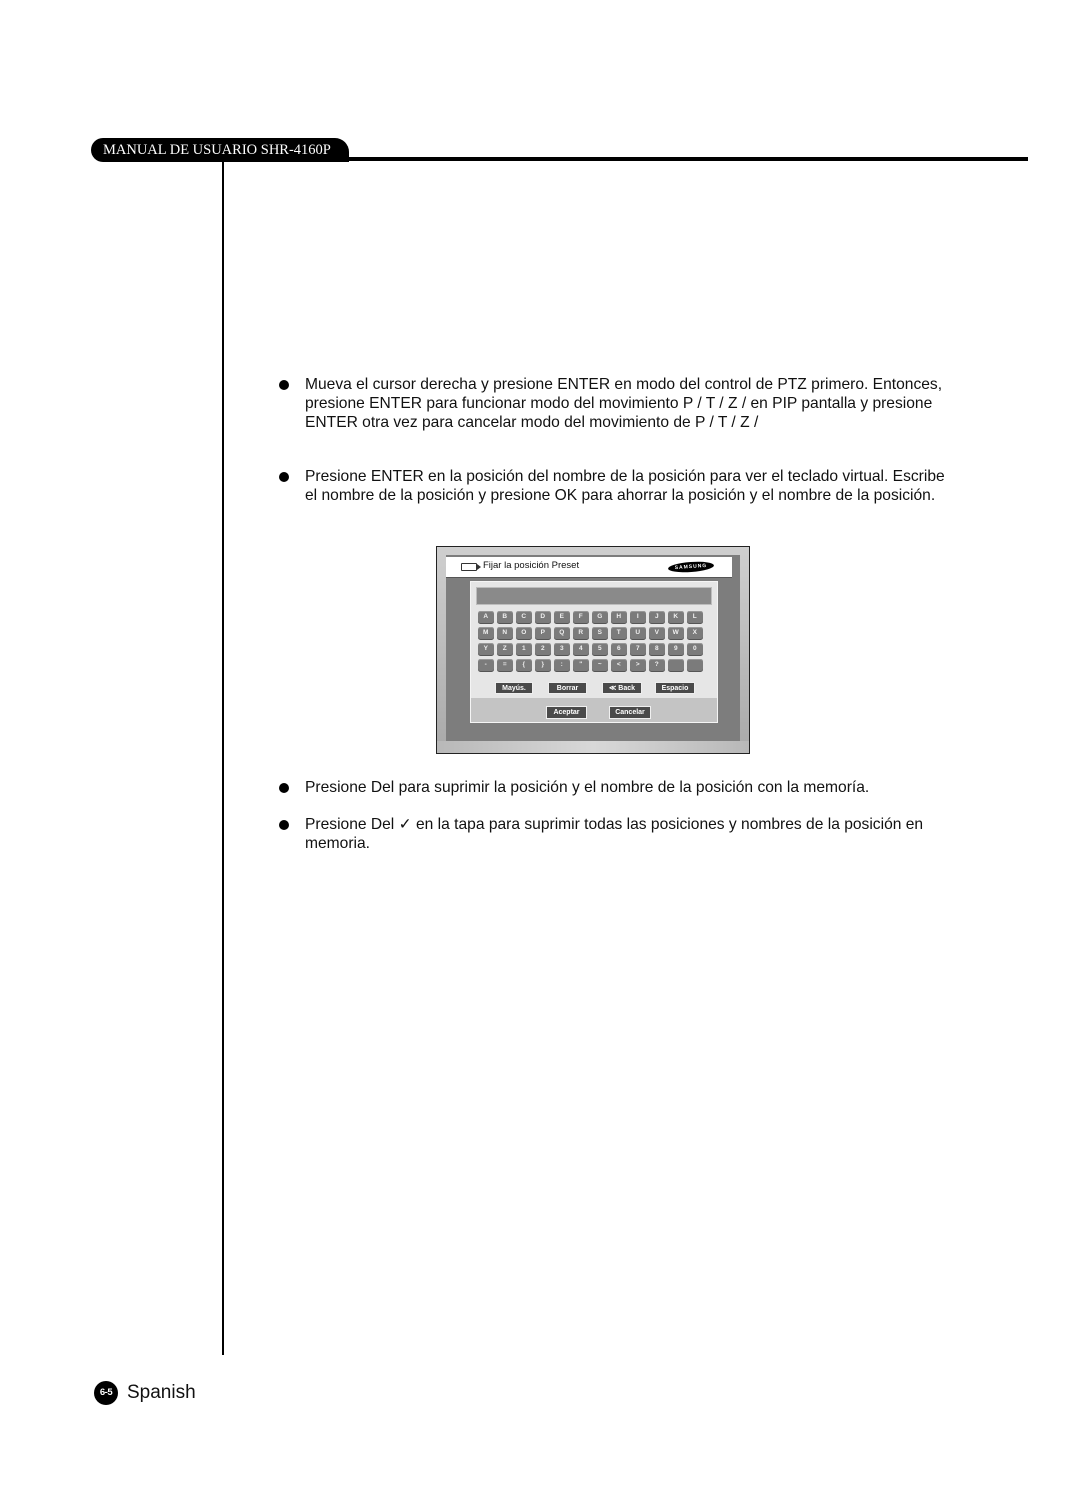 The height and width of the screenshot is (1490, 1080). Describe the element at coordinates (691, 567) in the screenshot. I see `samsung-logo: SAMSUNG` at that location.